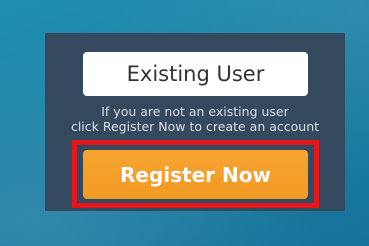  Describe the element at coordinates (195, 111) in the screenshot. I see `register-hint-line-1: If you are not an existing user` at that location.